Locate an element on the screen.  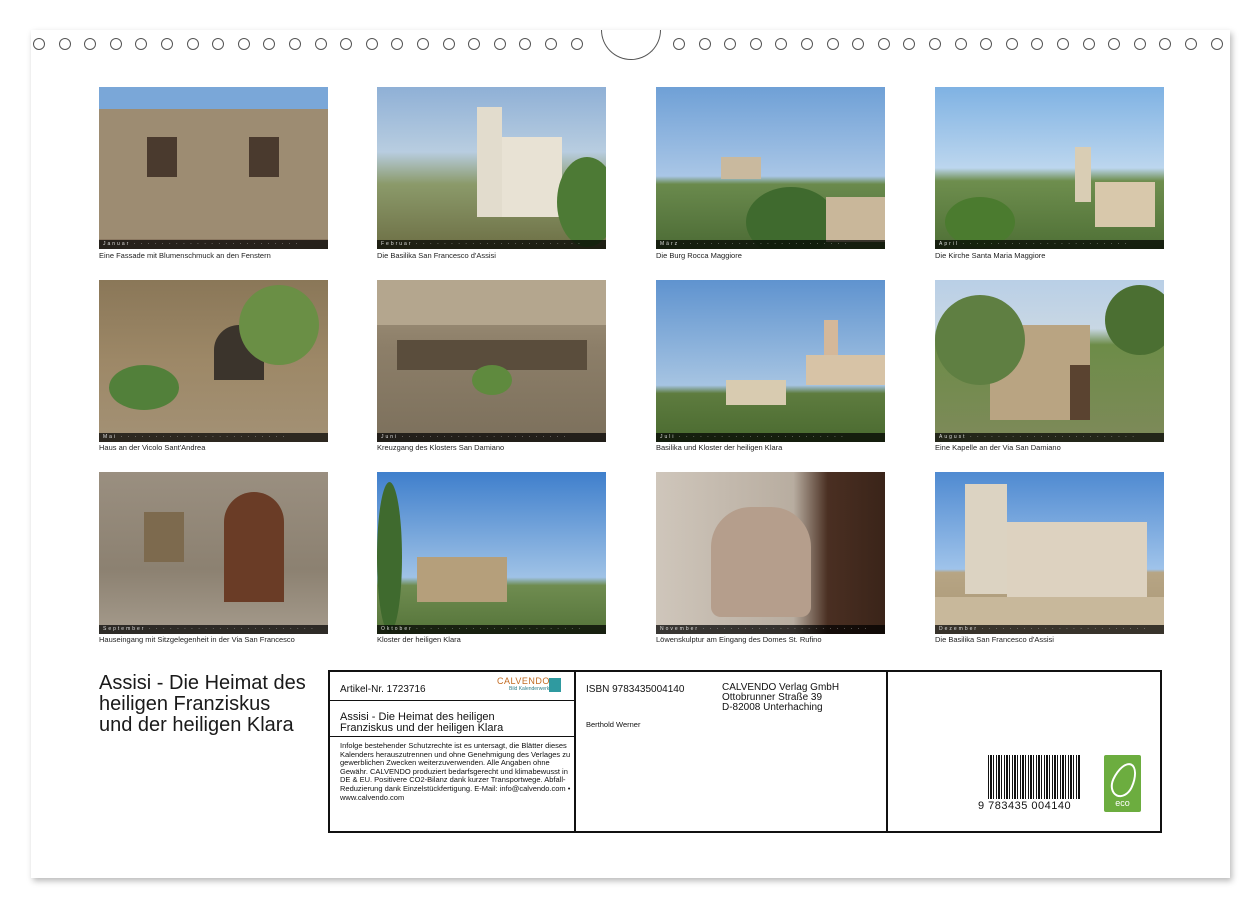
leaf-icon is located at coordinates (1124, 780).